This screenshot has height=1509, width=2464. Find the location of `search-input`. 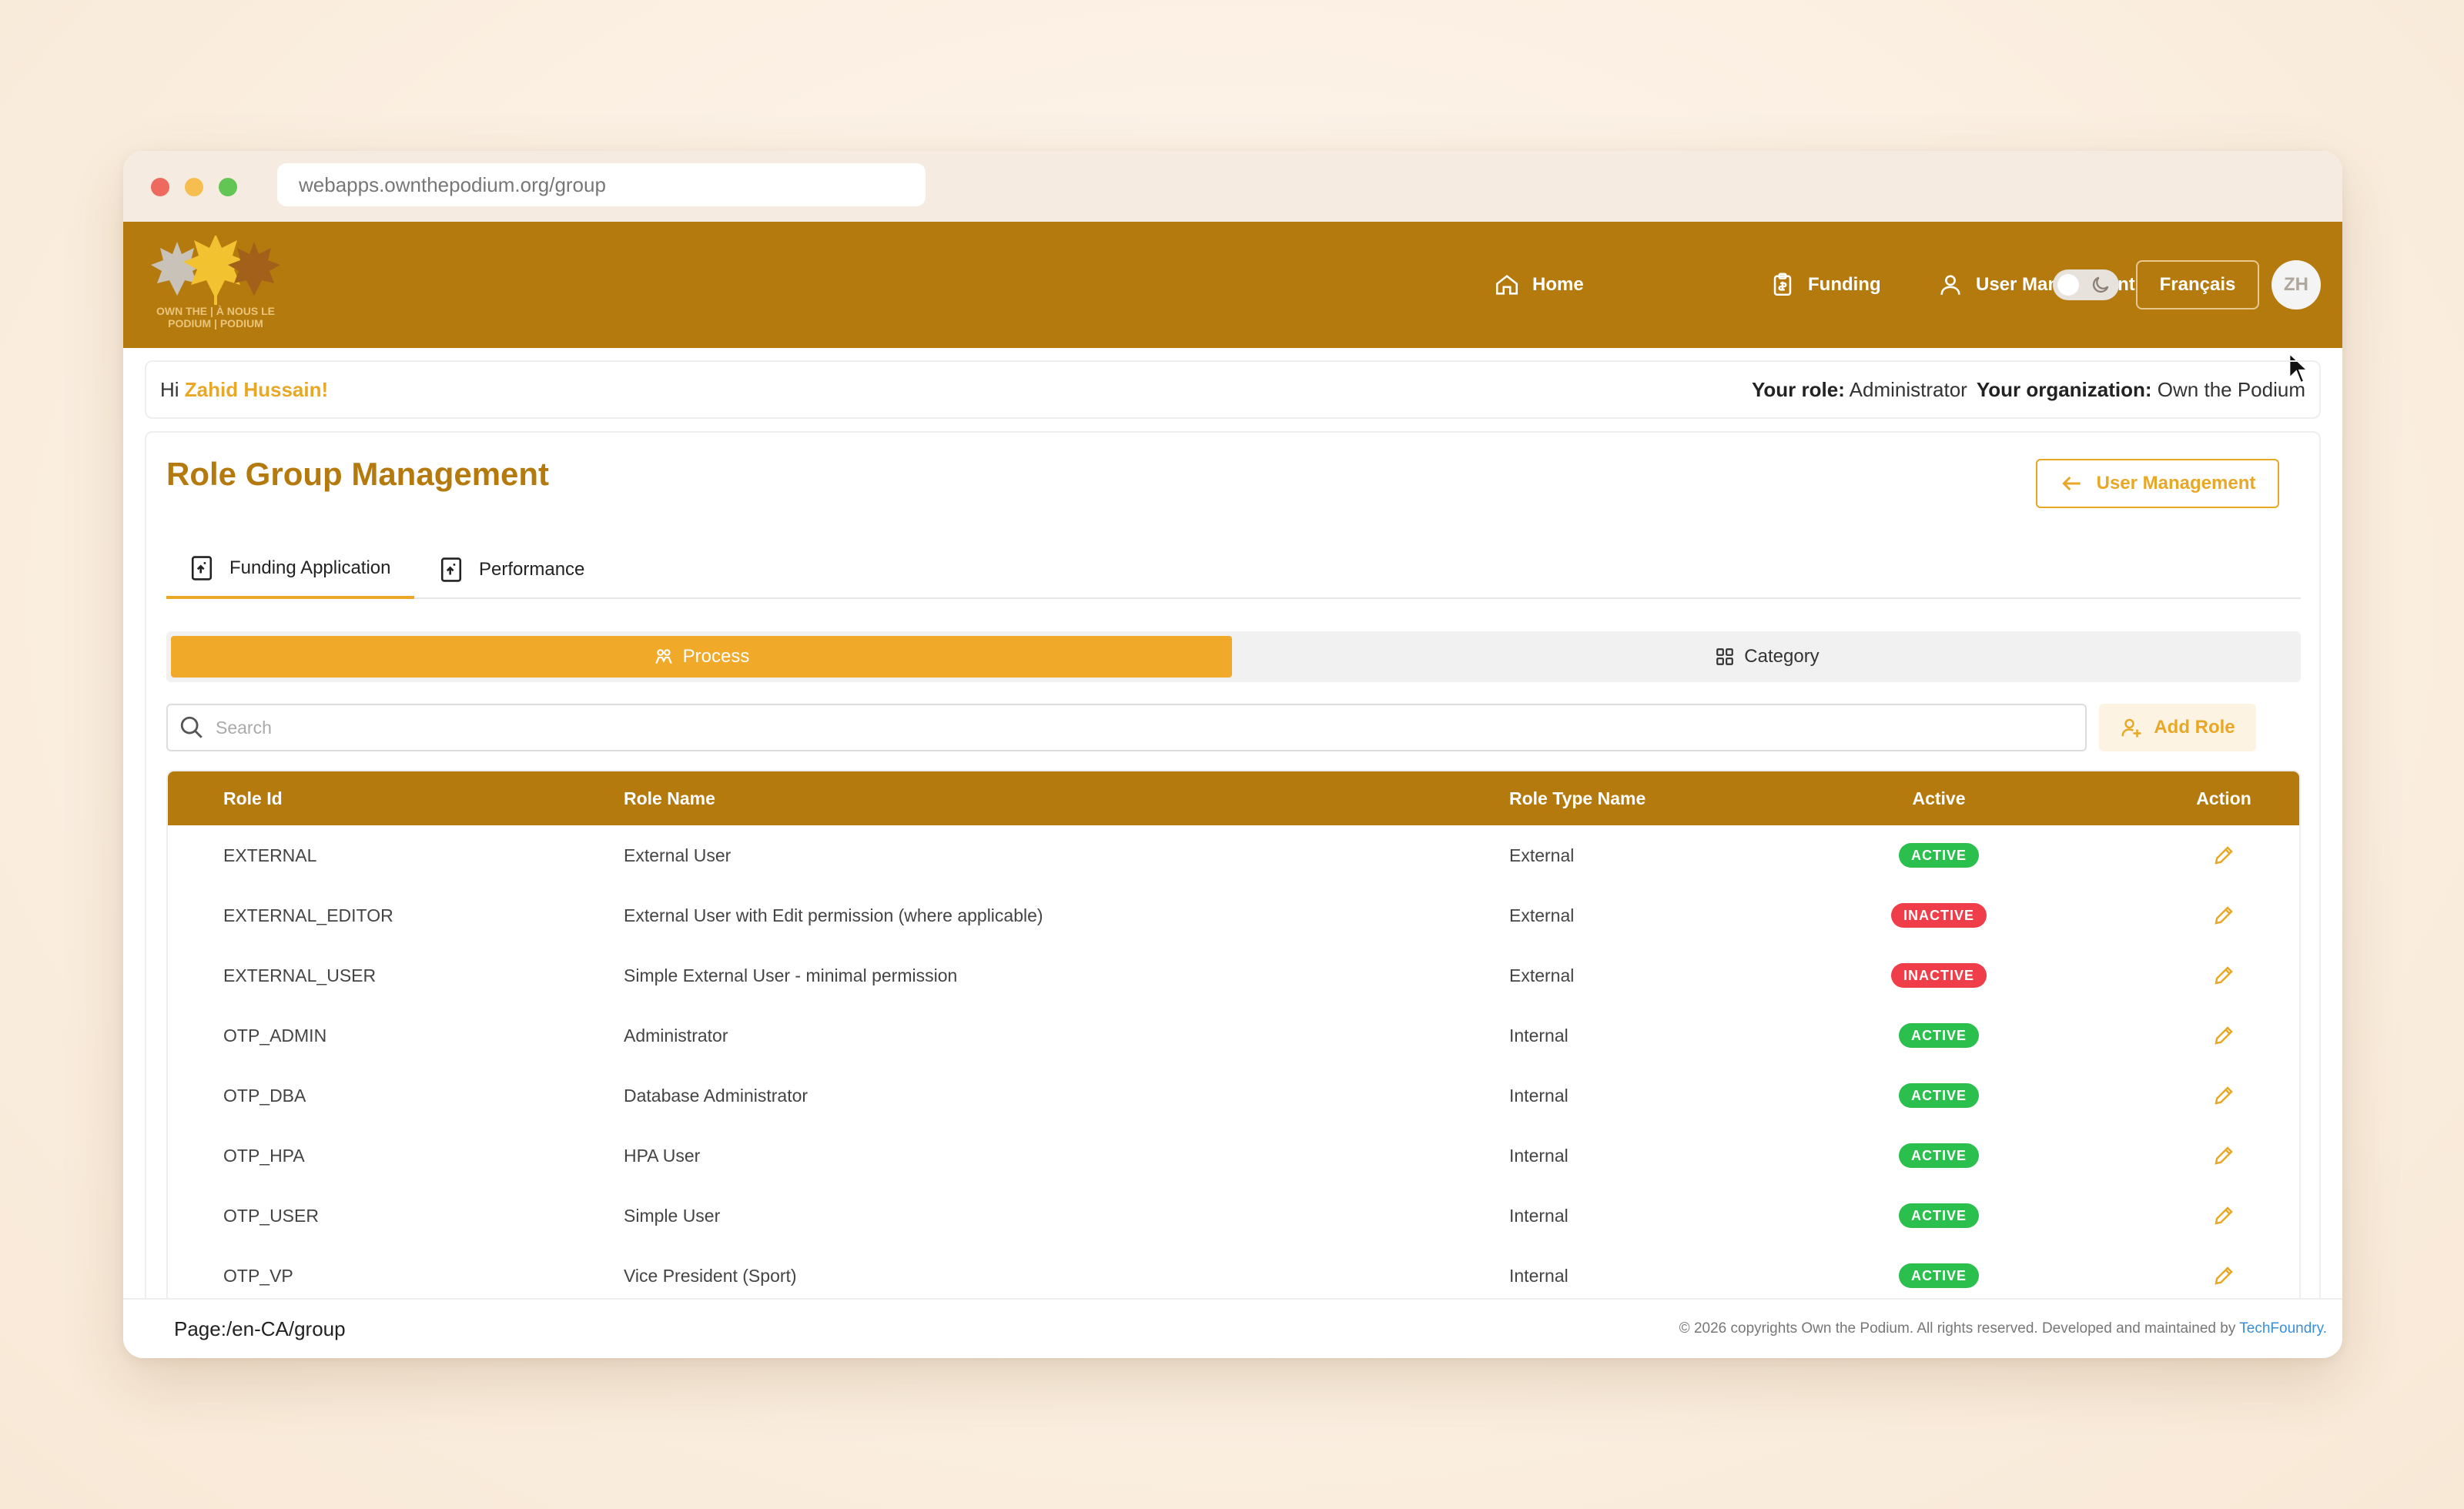

search-input is located at coordinates (1140, 727).